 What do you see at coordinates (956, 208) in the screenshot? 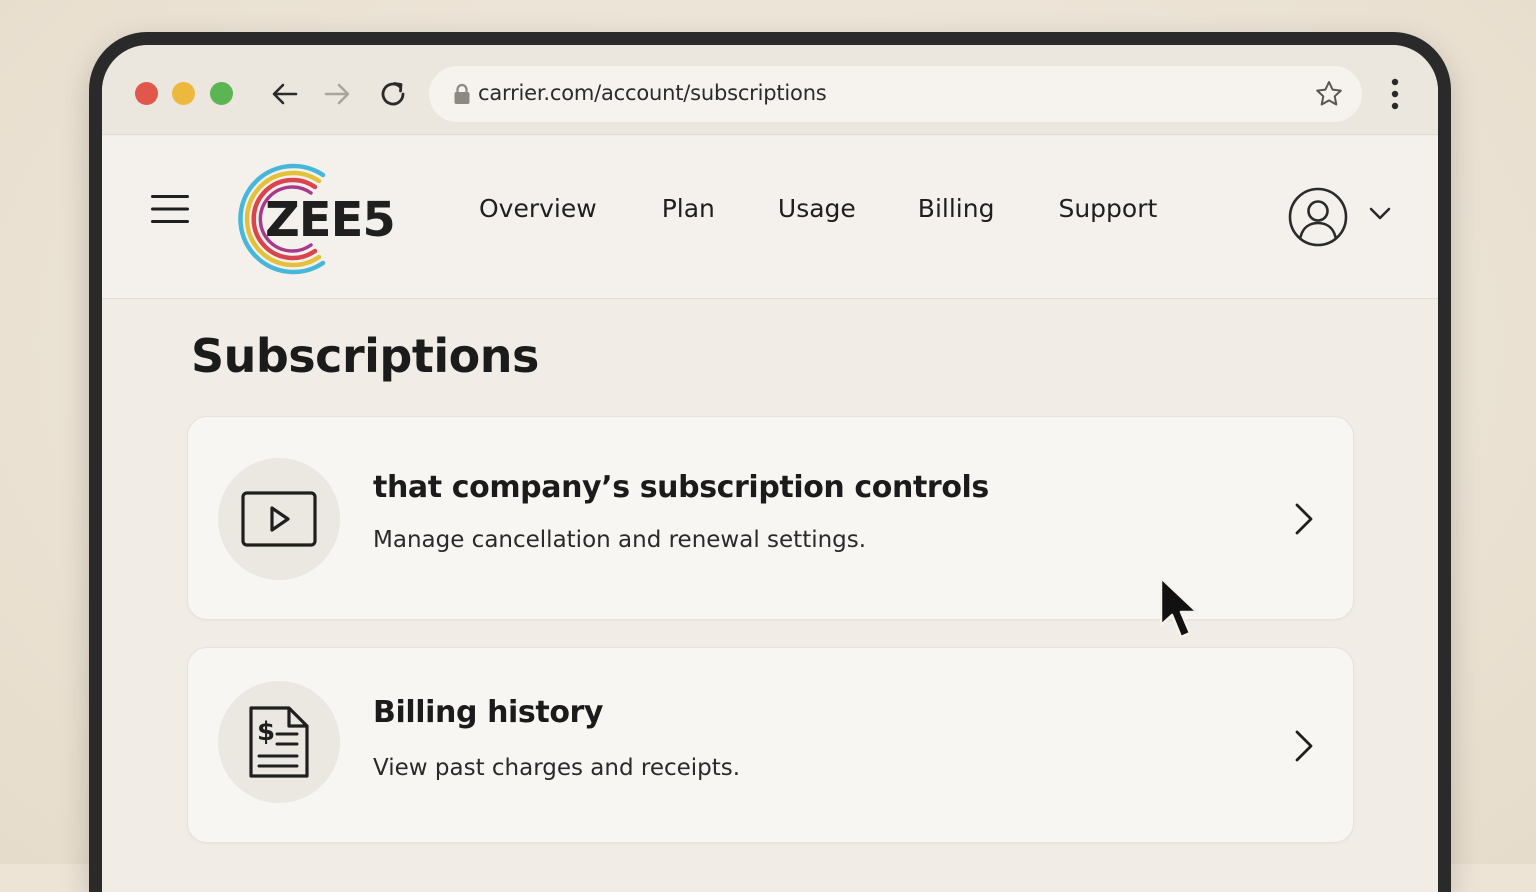
I see `nav-item-billing: Billing` at bounding box center [956, 208].